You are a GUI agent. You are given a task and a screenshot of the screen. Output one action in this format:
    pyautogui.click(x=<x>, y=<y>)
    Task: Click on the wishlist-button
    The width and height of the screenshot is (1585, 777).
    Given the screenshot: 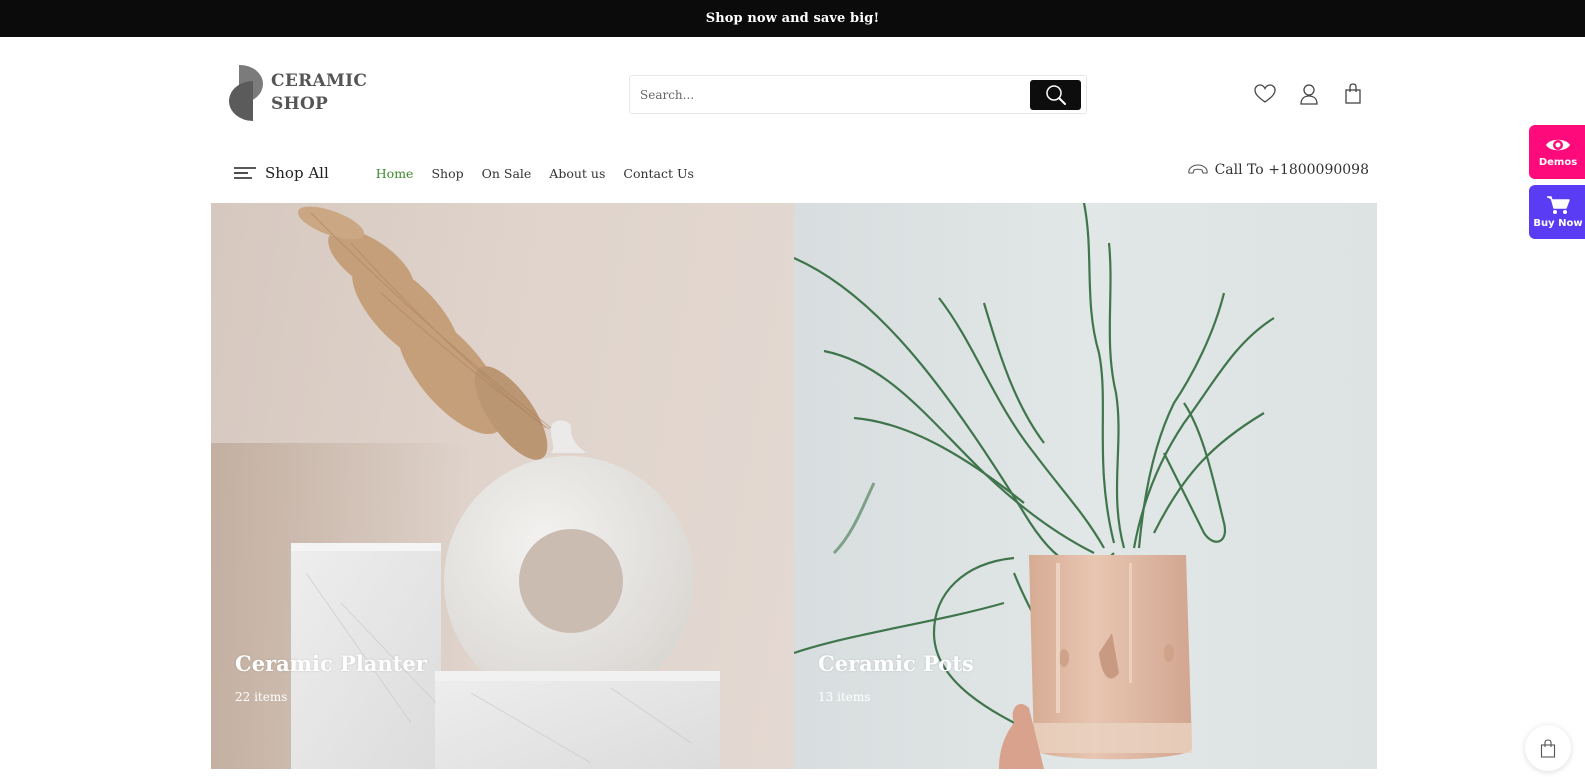 What is the action you would take?
    pyautogui.click(x=1265, y=94)
    